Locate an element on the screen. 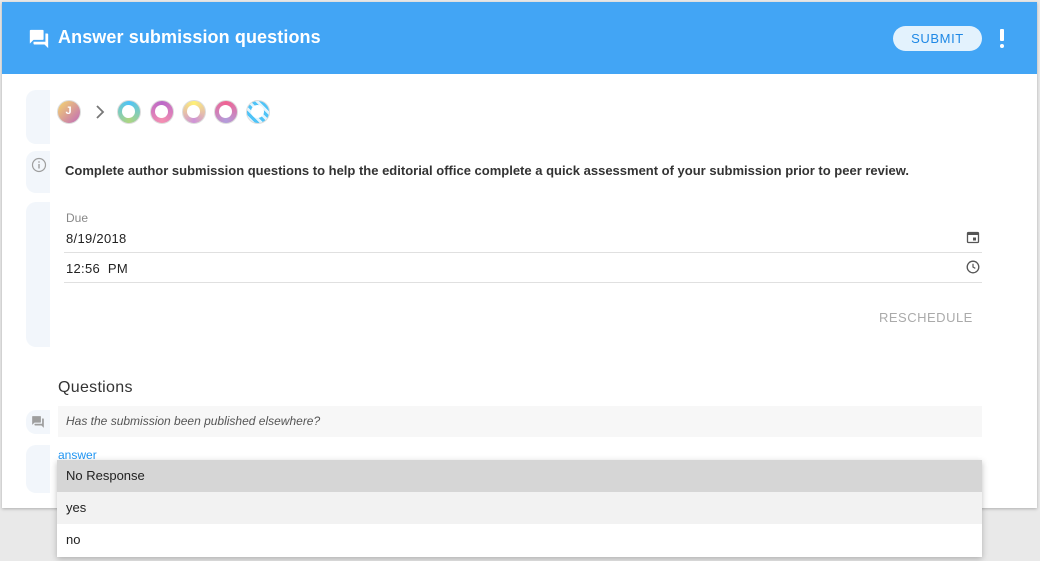  answer-option-no-response: No Response is located at coordinates (519, 476).